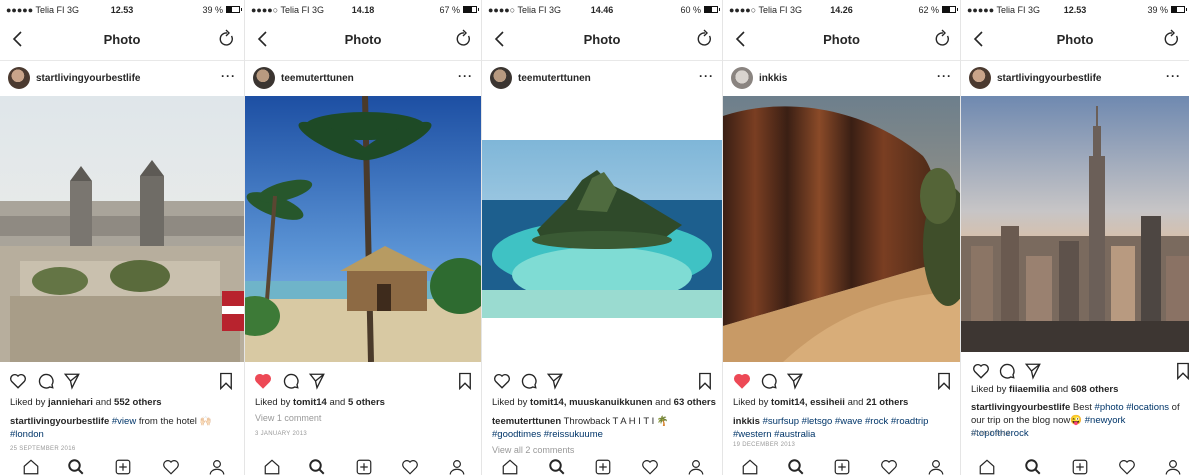 This screenshot has height=475, width=1189. Describe the element at coordinates (27, 434) in the screenshot. I see `caption-hashtag-2: #london` at that location.